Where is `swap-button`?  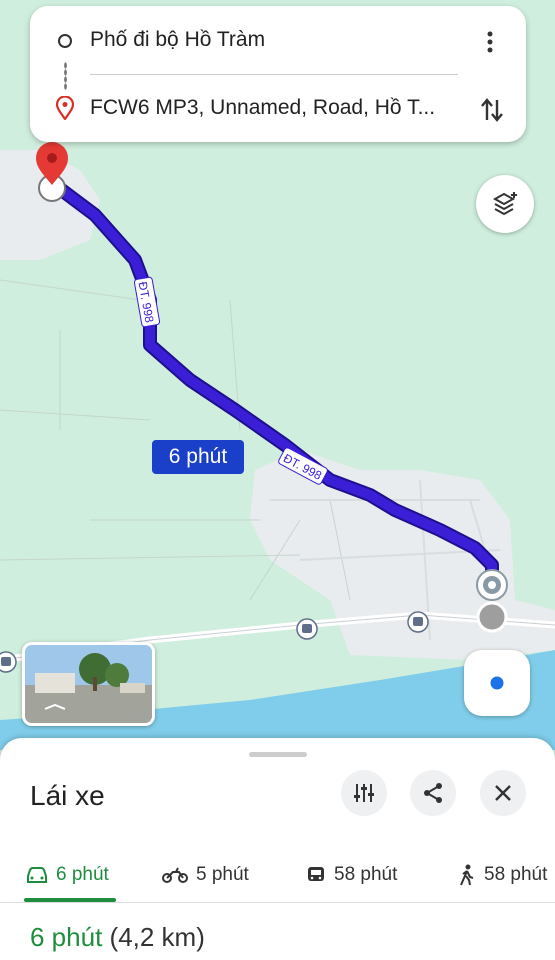
swap-button is located at coordinates (492, 110).